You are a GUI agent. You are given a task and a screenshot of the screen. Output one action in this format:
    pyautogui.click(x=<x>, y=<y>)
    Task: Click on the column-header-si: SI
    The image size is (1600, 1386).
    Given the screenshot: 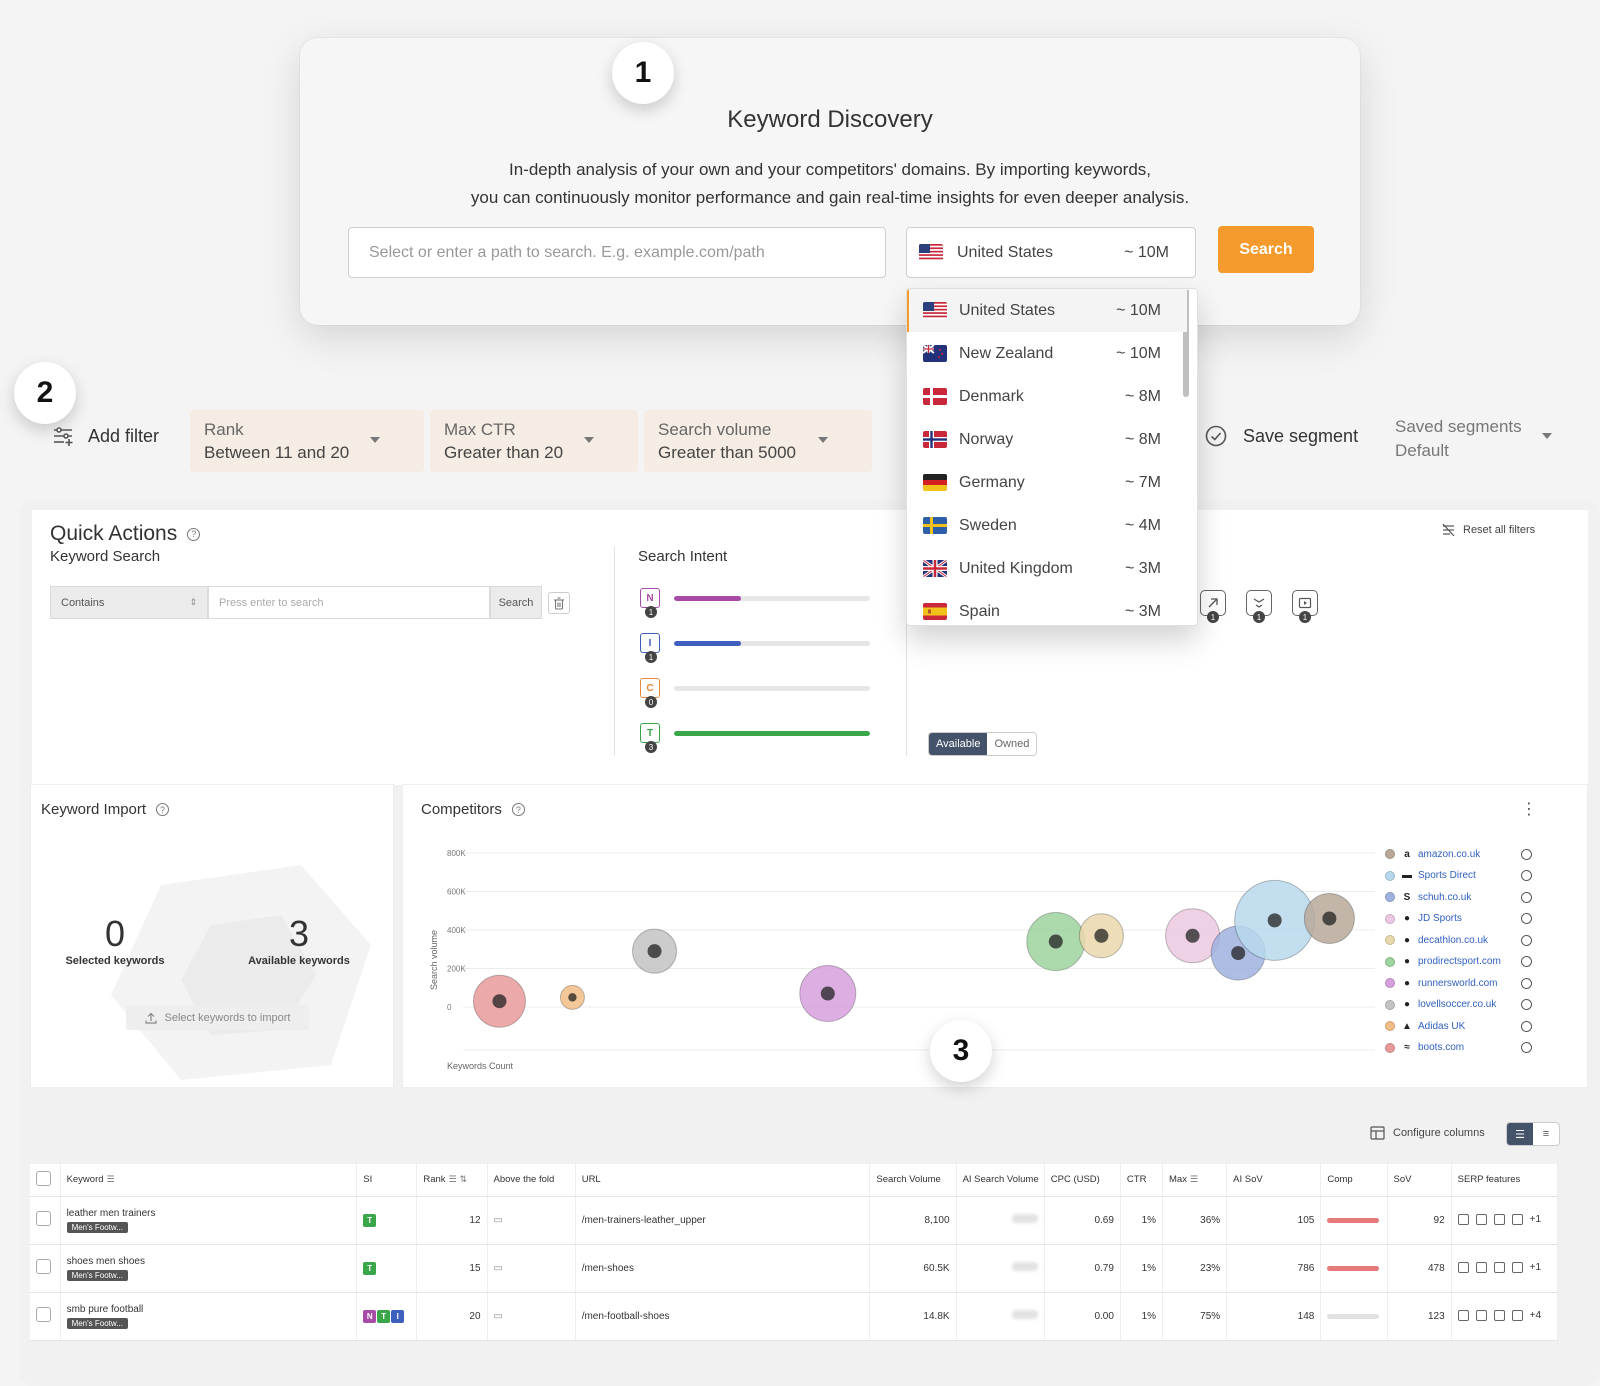 What is the action you would take?
    pyautogui.click(x=387, y=1180)
    